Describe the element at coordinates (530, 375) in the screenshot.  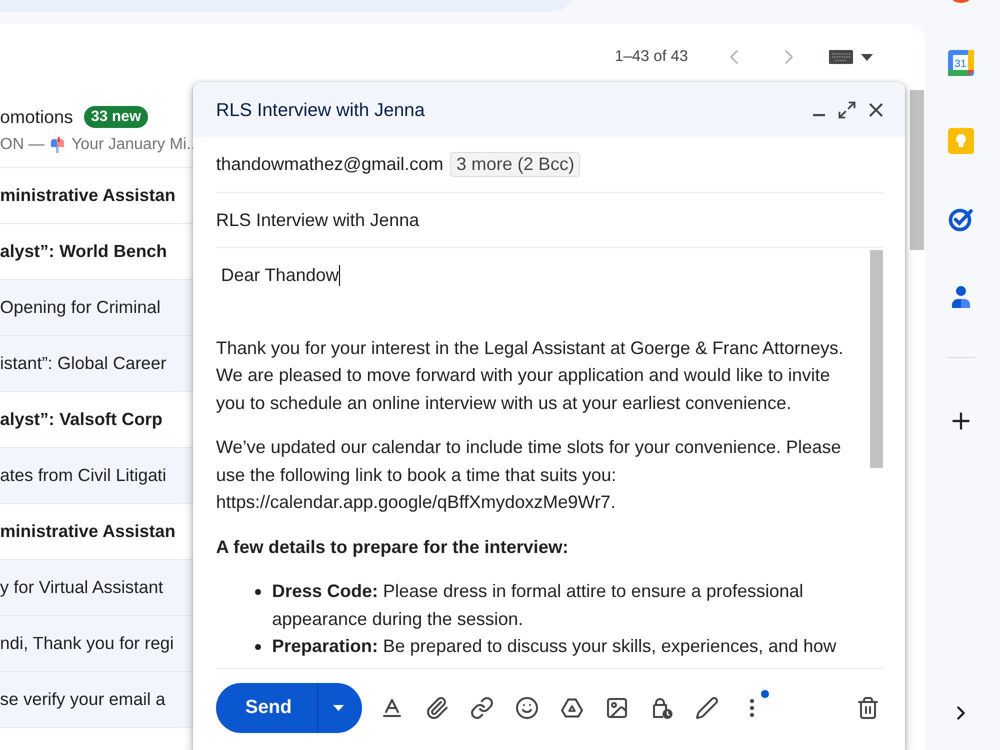
I see `body-paragraph: Thank you for your interest in the Legal Assistant at Goerge & Franc Attorneys. We are pleased to move forward with your application and would like to invite you to schedule an online interview with us at your earliest convenience.` at that location.